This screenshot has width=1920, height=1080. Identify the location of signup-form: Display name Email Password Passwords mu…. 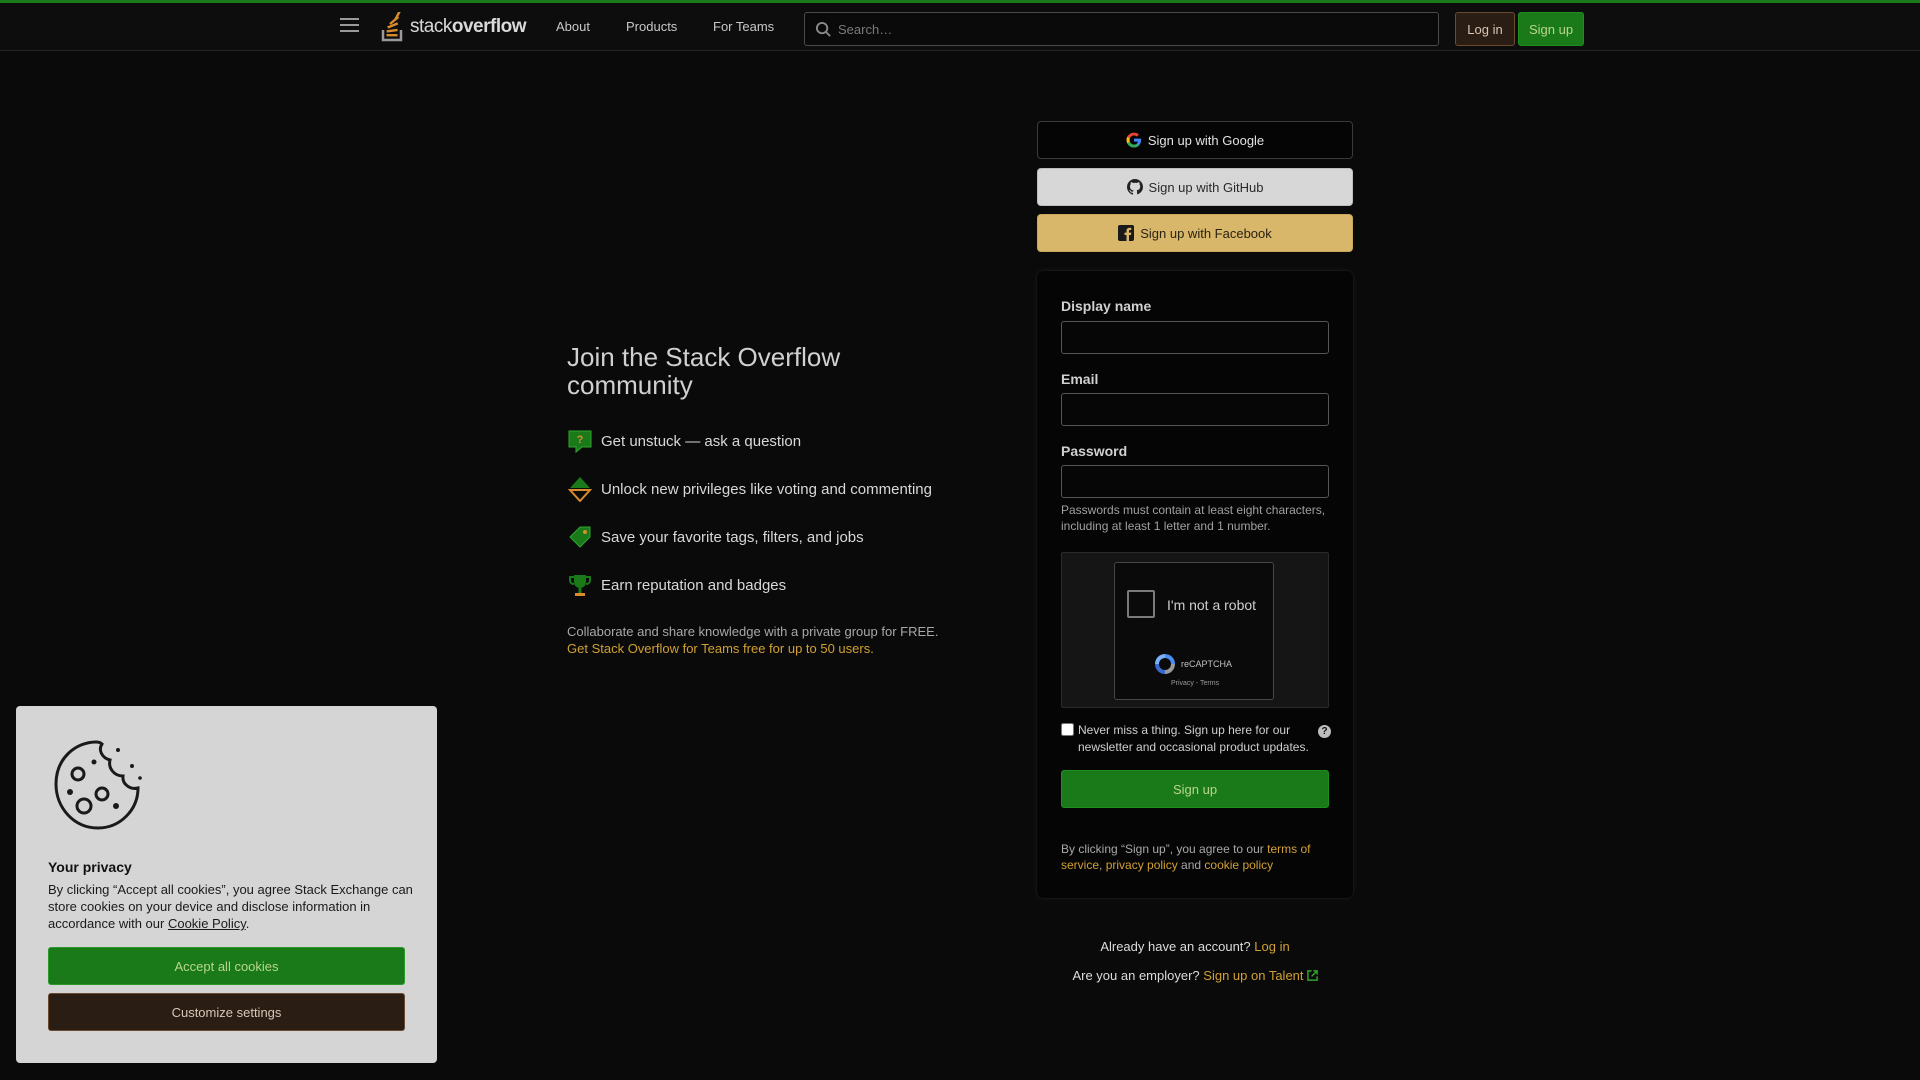
(1195, 584).